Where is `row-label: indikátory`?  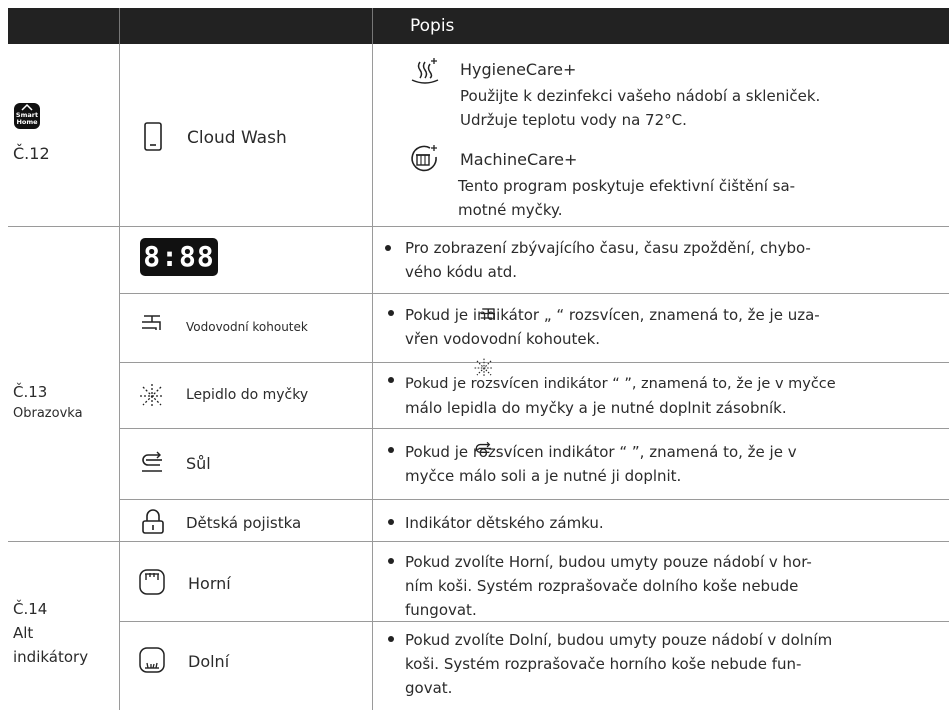
row-label: indikátory is located at coordinates (51, 657).